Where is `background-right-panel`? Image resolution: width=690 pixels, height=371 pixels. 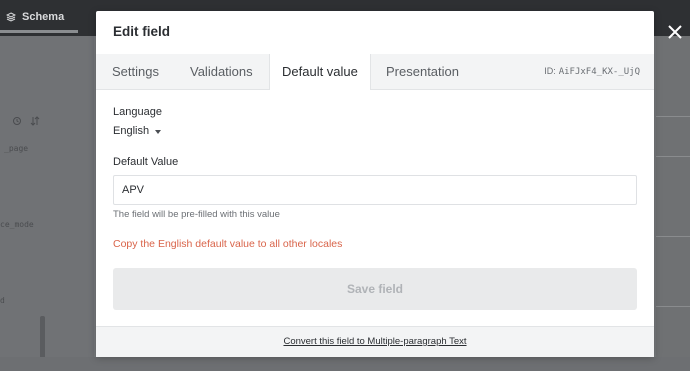 background-right-panel is located at coordinates (673, 203).